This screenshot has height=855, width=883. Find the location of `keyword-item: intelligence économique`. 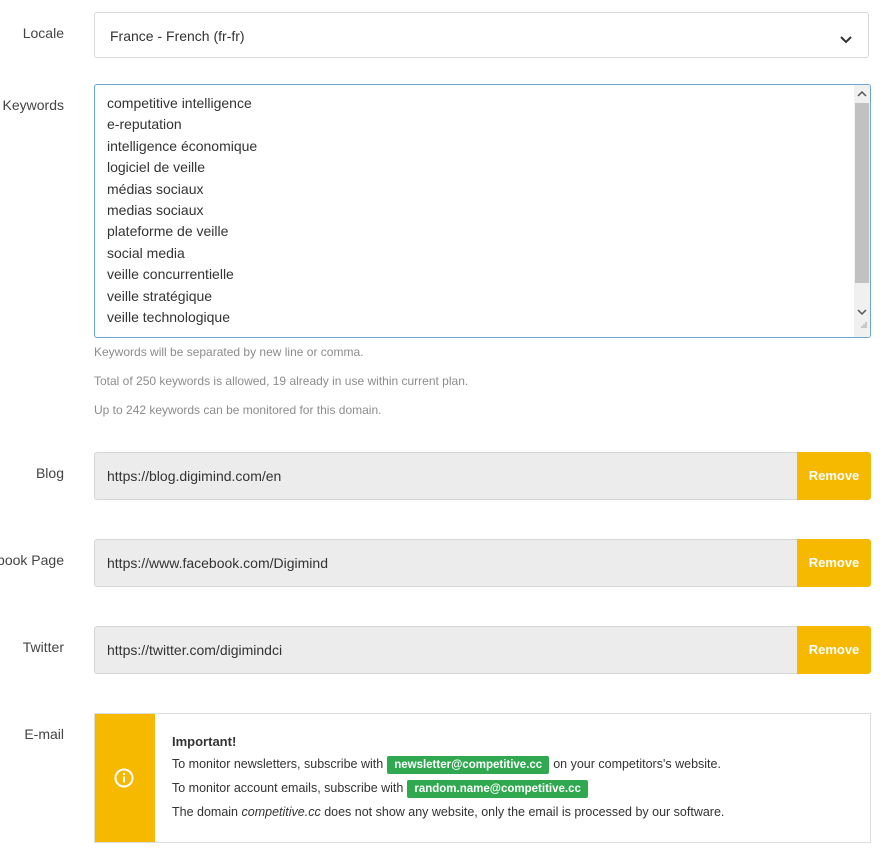

keyword-item: intelligence économique is located at coordinates (182, 145).